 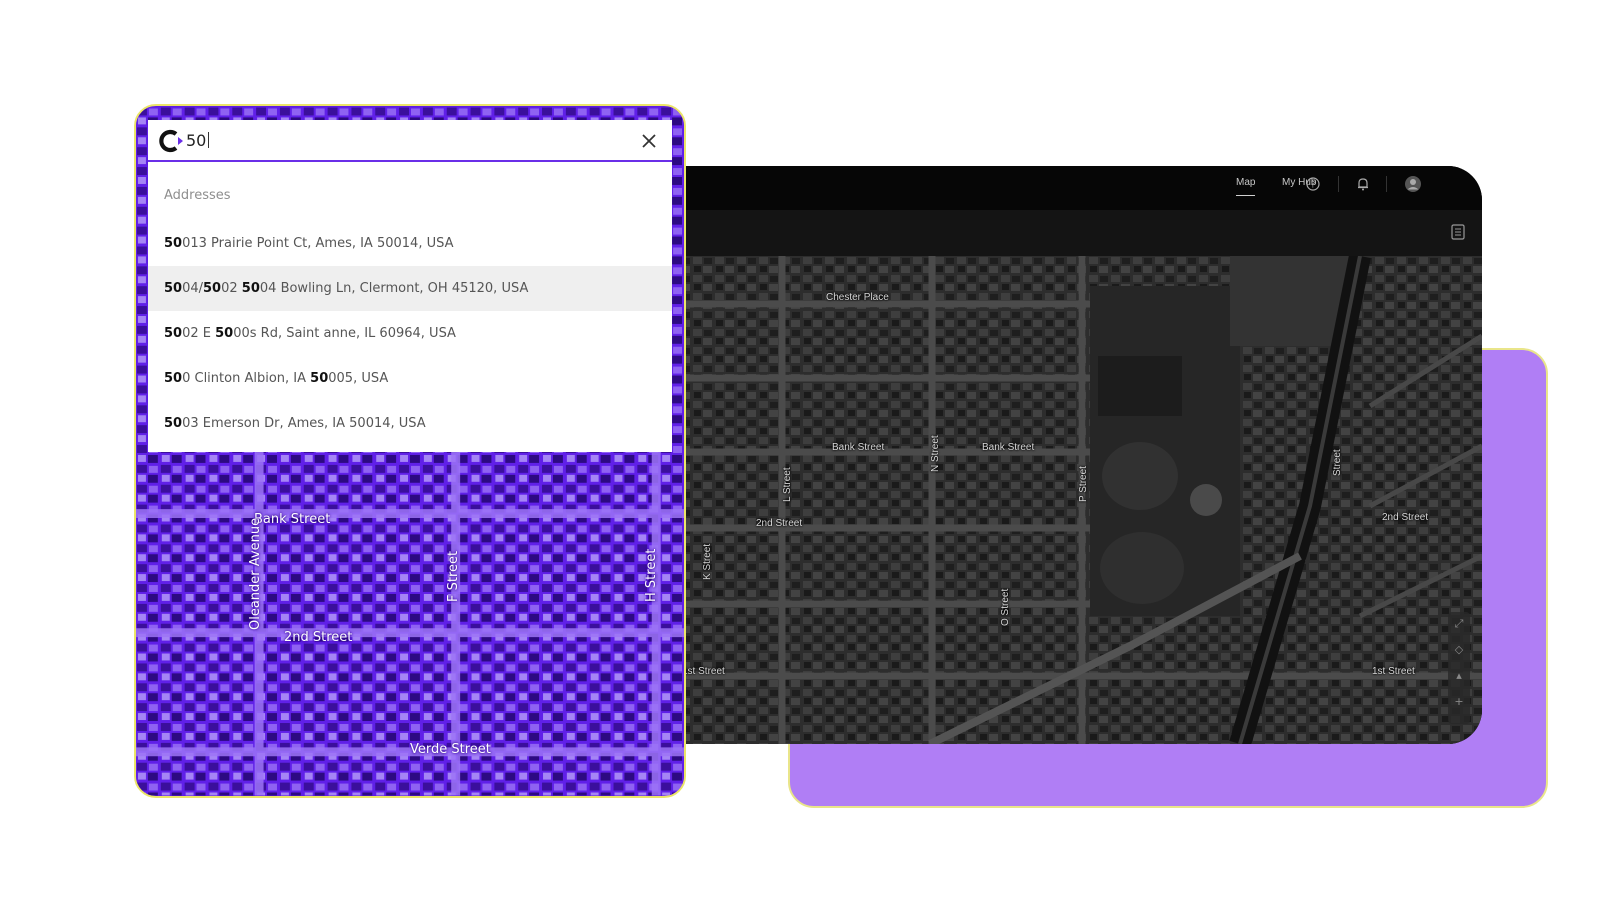 I want to click on street-label: N Street, so click(x=935, y=453).